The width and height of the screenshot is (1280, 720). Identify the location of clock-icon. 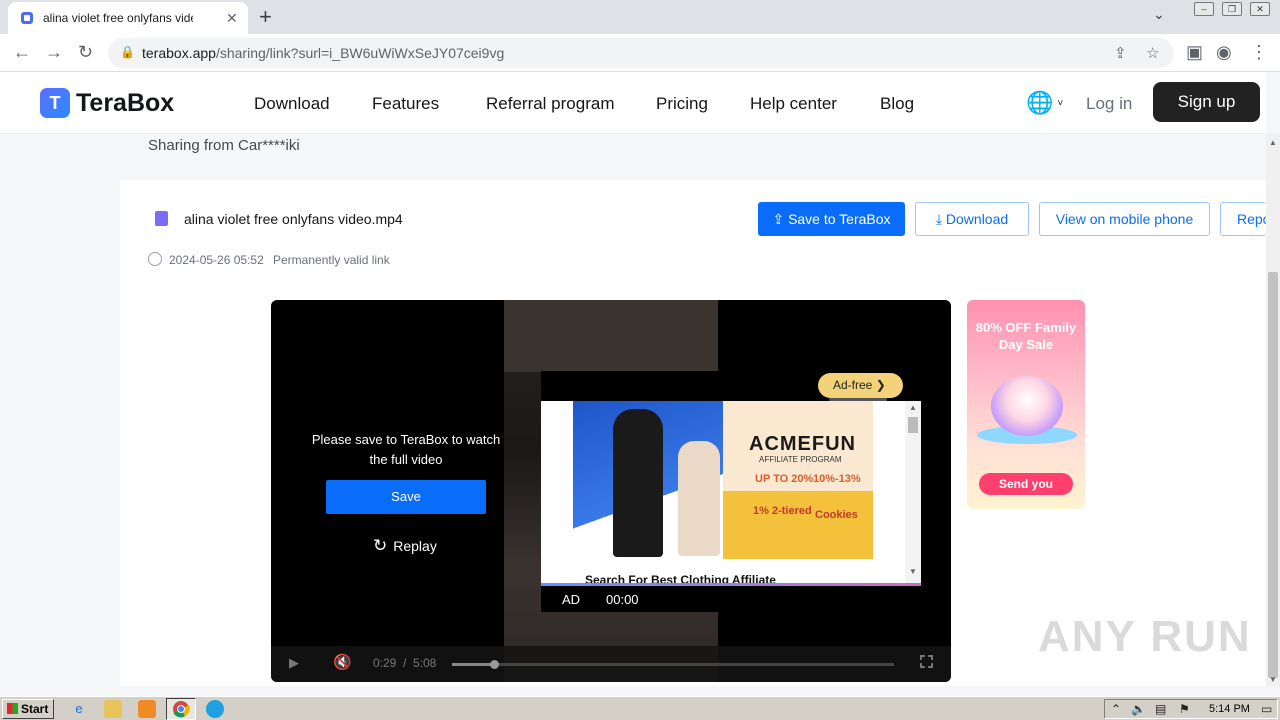
(155, 259).